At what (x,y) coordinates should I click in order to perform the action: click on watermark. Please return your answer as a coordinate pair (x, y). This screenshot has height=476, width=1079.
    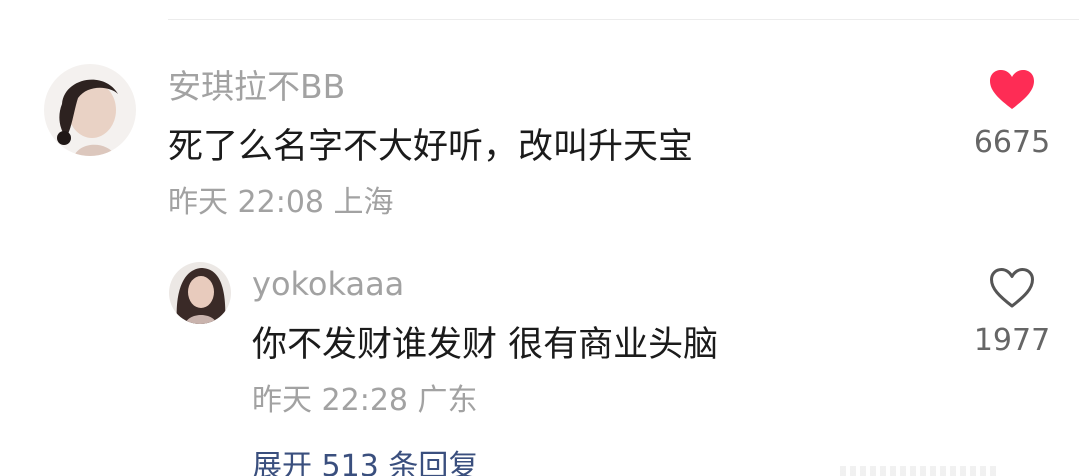
    Looking at the image, I should click on (920, 471).